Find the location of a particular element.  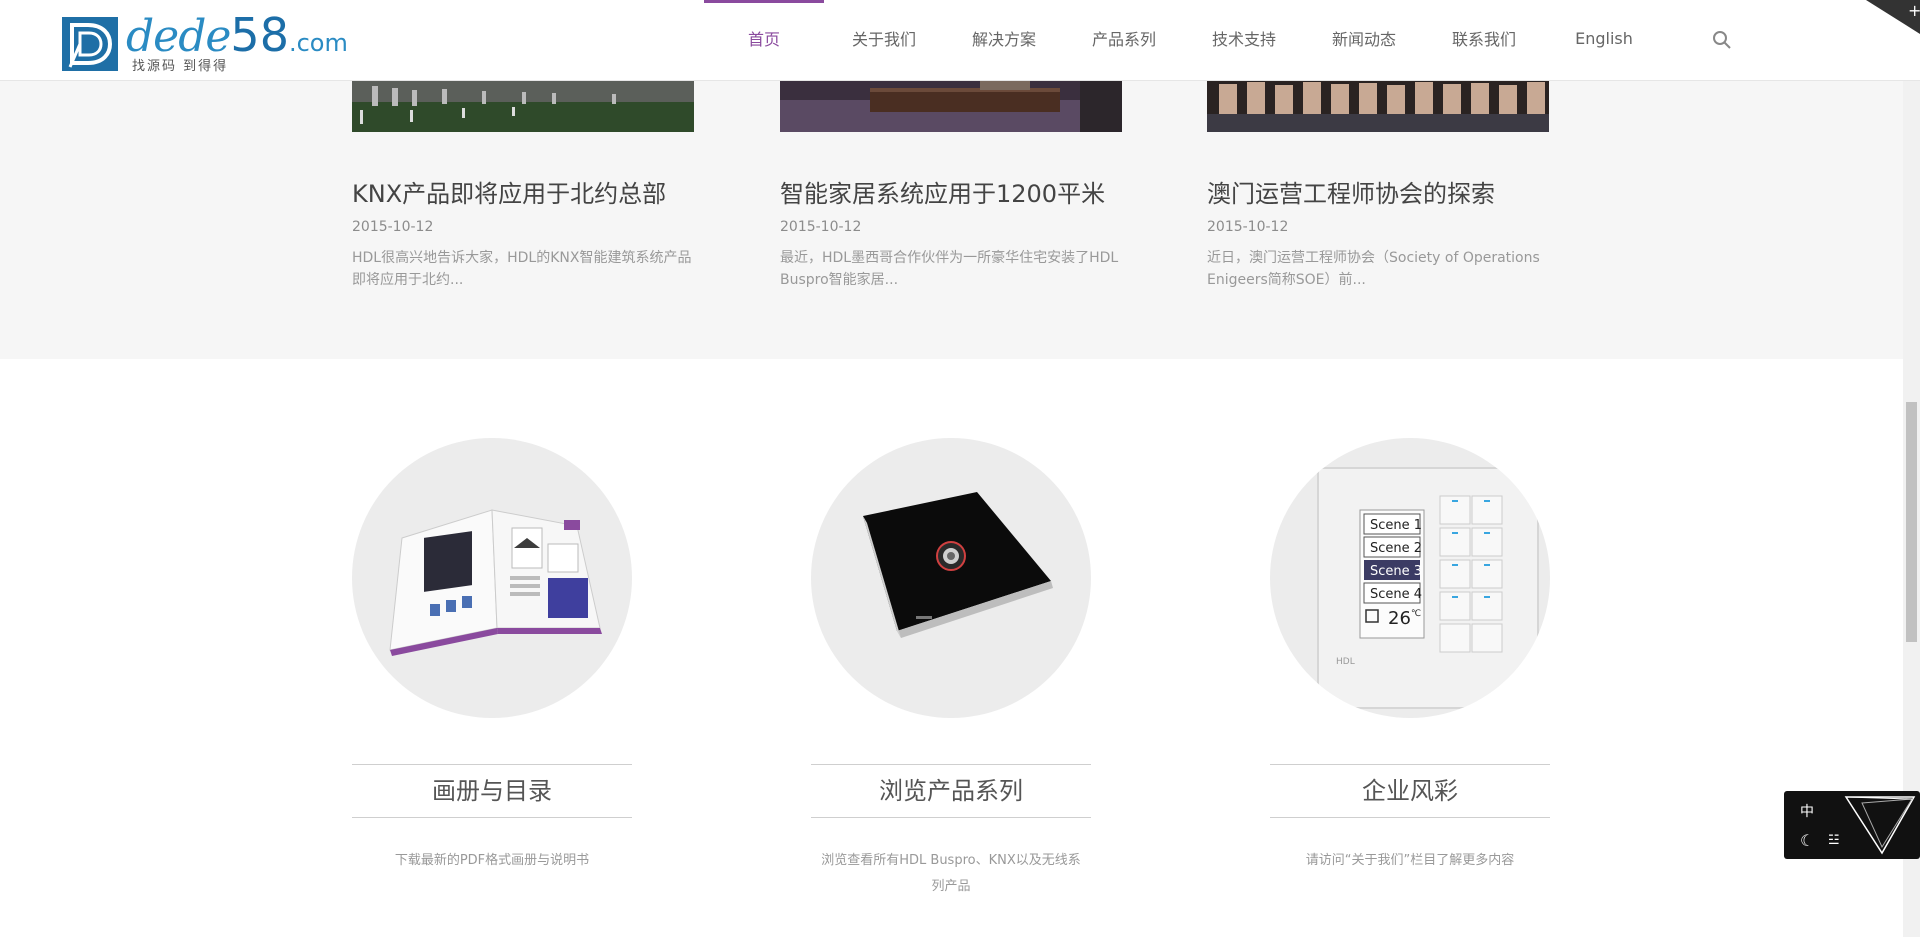

feature-desc: 浏览查看所有HDL Buspro、KNX以及无线系列产品 is located at coordinates (951, 873).